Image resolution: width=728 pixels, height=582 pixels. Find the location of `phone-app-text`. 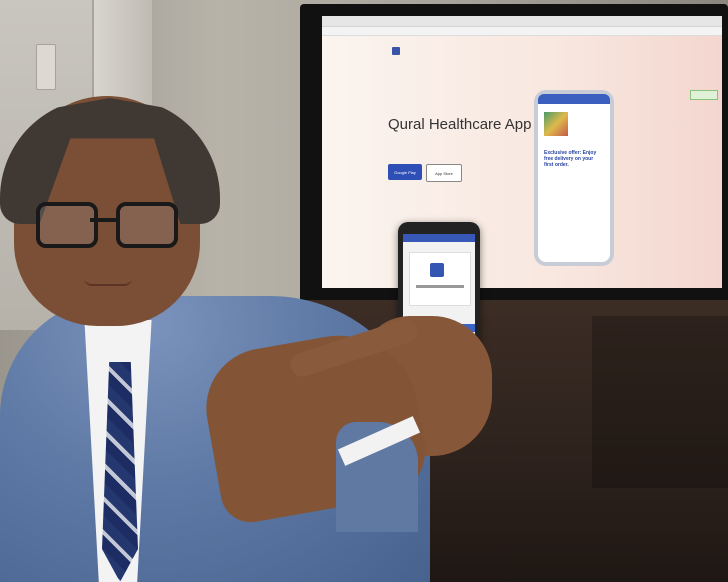

phone-app-text is located at coordinates (440, 286).